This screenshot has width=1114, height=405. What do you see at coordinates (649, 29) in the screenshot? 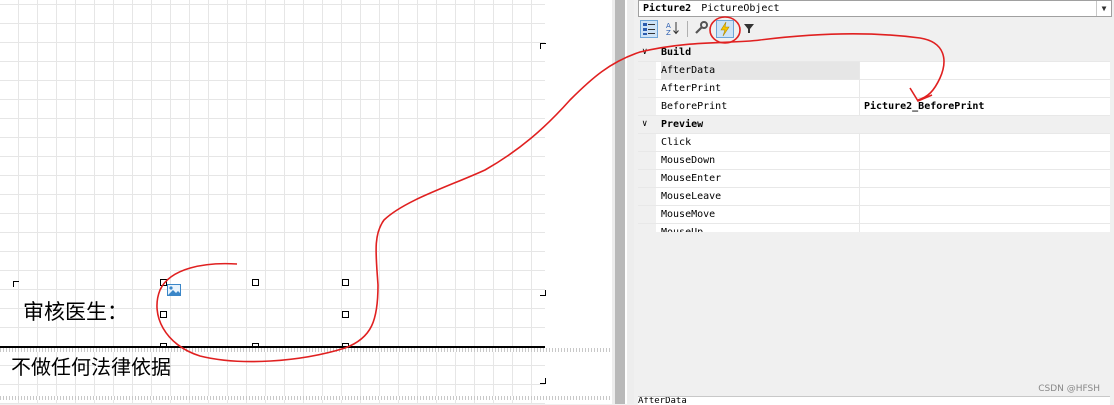
I see `categorized-icon` at bounding box center [649, 29].